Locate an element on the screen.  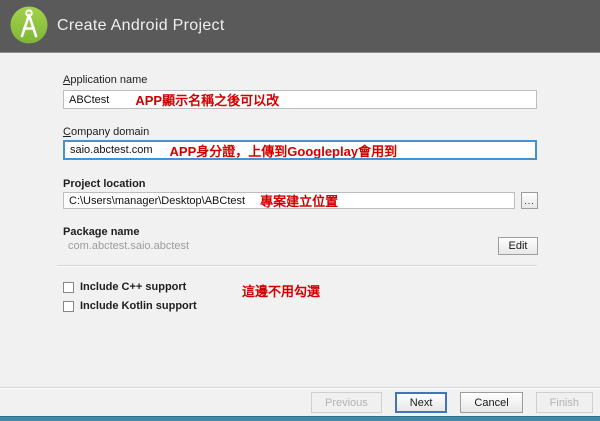
include-kotlin-row: Include Kotlin support is located at coordinates (130, 306).